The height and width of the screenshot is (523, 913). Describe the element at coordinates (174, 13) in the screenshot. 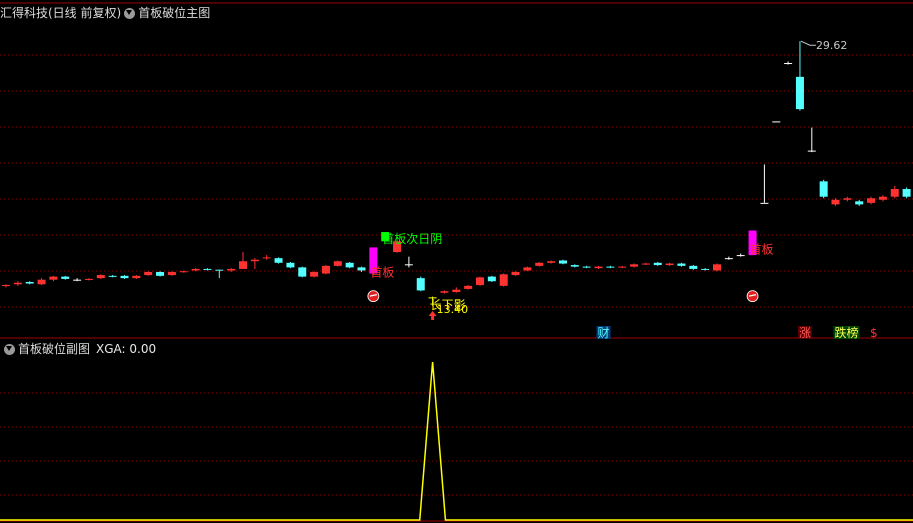

I see `main-indicator-name: 首板破位主图` at that location.